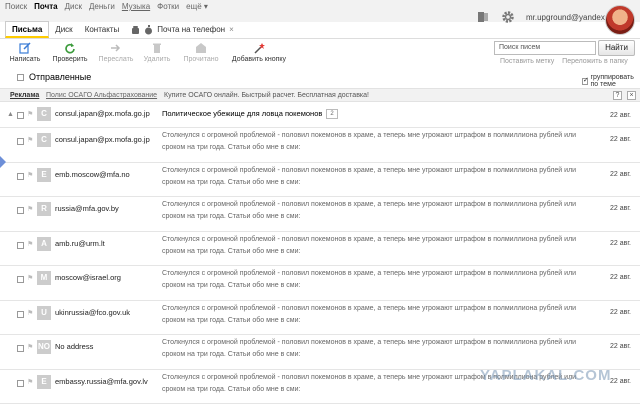  What do you see at coordinates (616, 48) in the screenshot?
I see `search-button: Найти` at bounding box center [616, 48].